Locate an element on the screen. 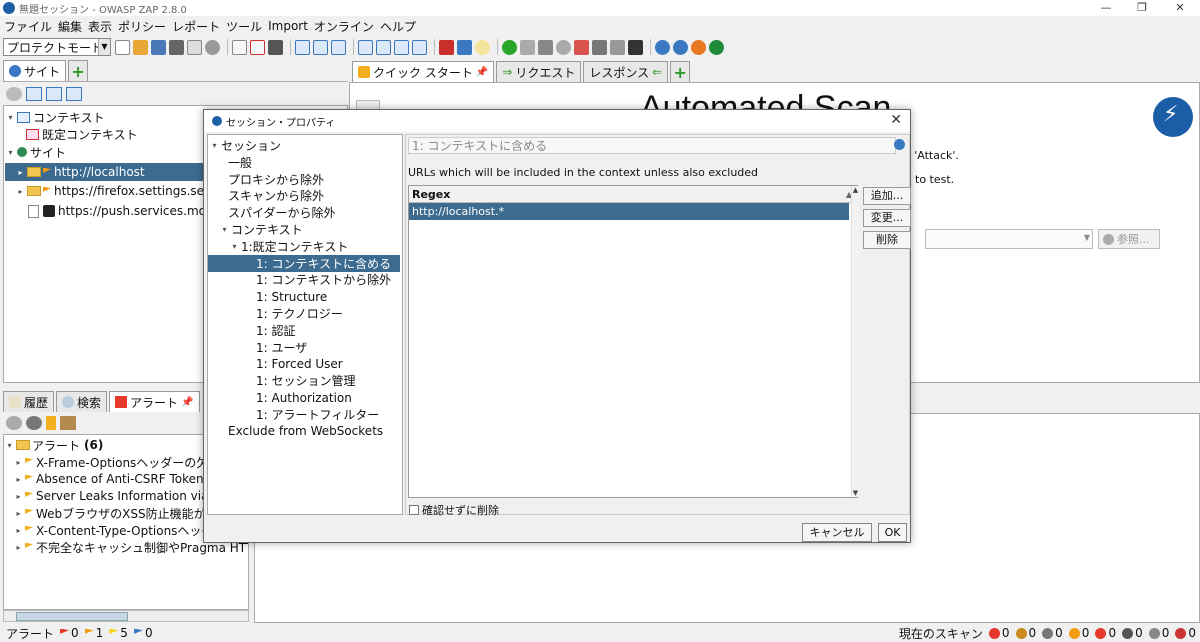  options-gear-icon is located at coordinates (212, 47).